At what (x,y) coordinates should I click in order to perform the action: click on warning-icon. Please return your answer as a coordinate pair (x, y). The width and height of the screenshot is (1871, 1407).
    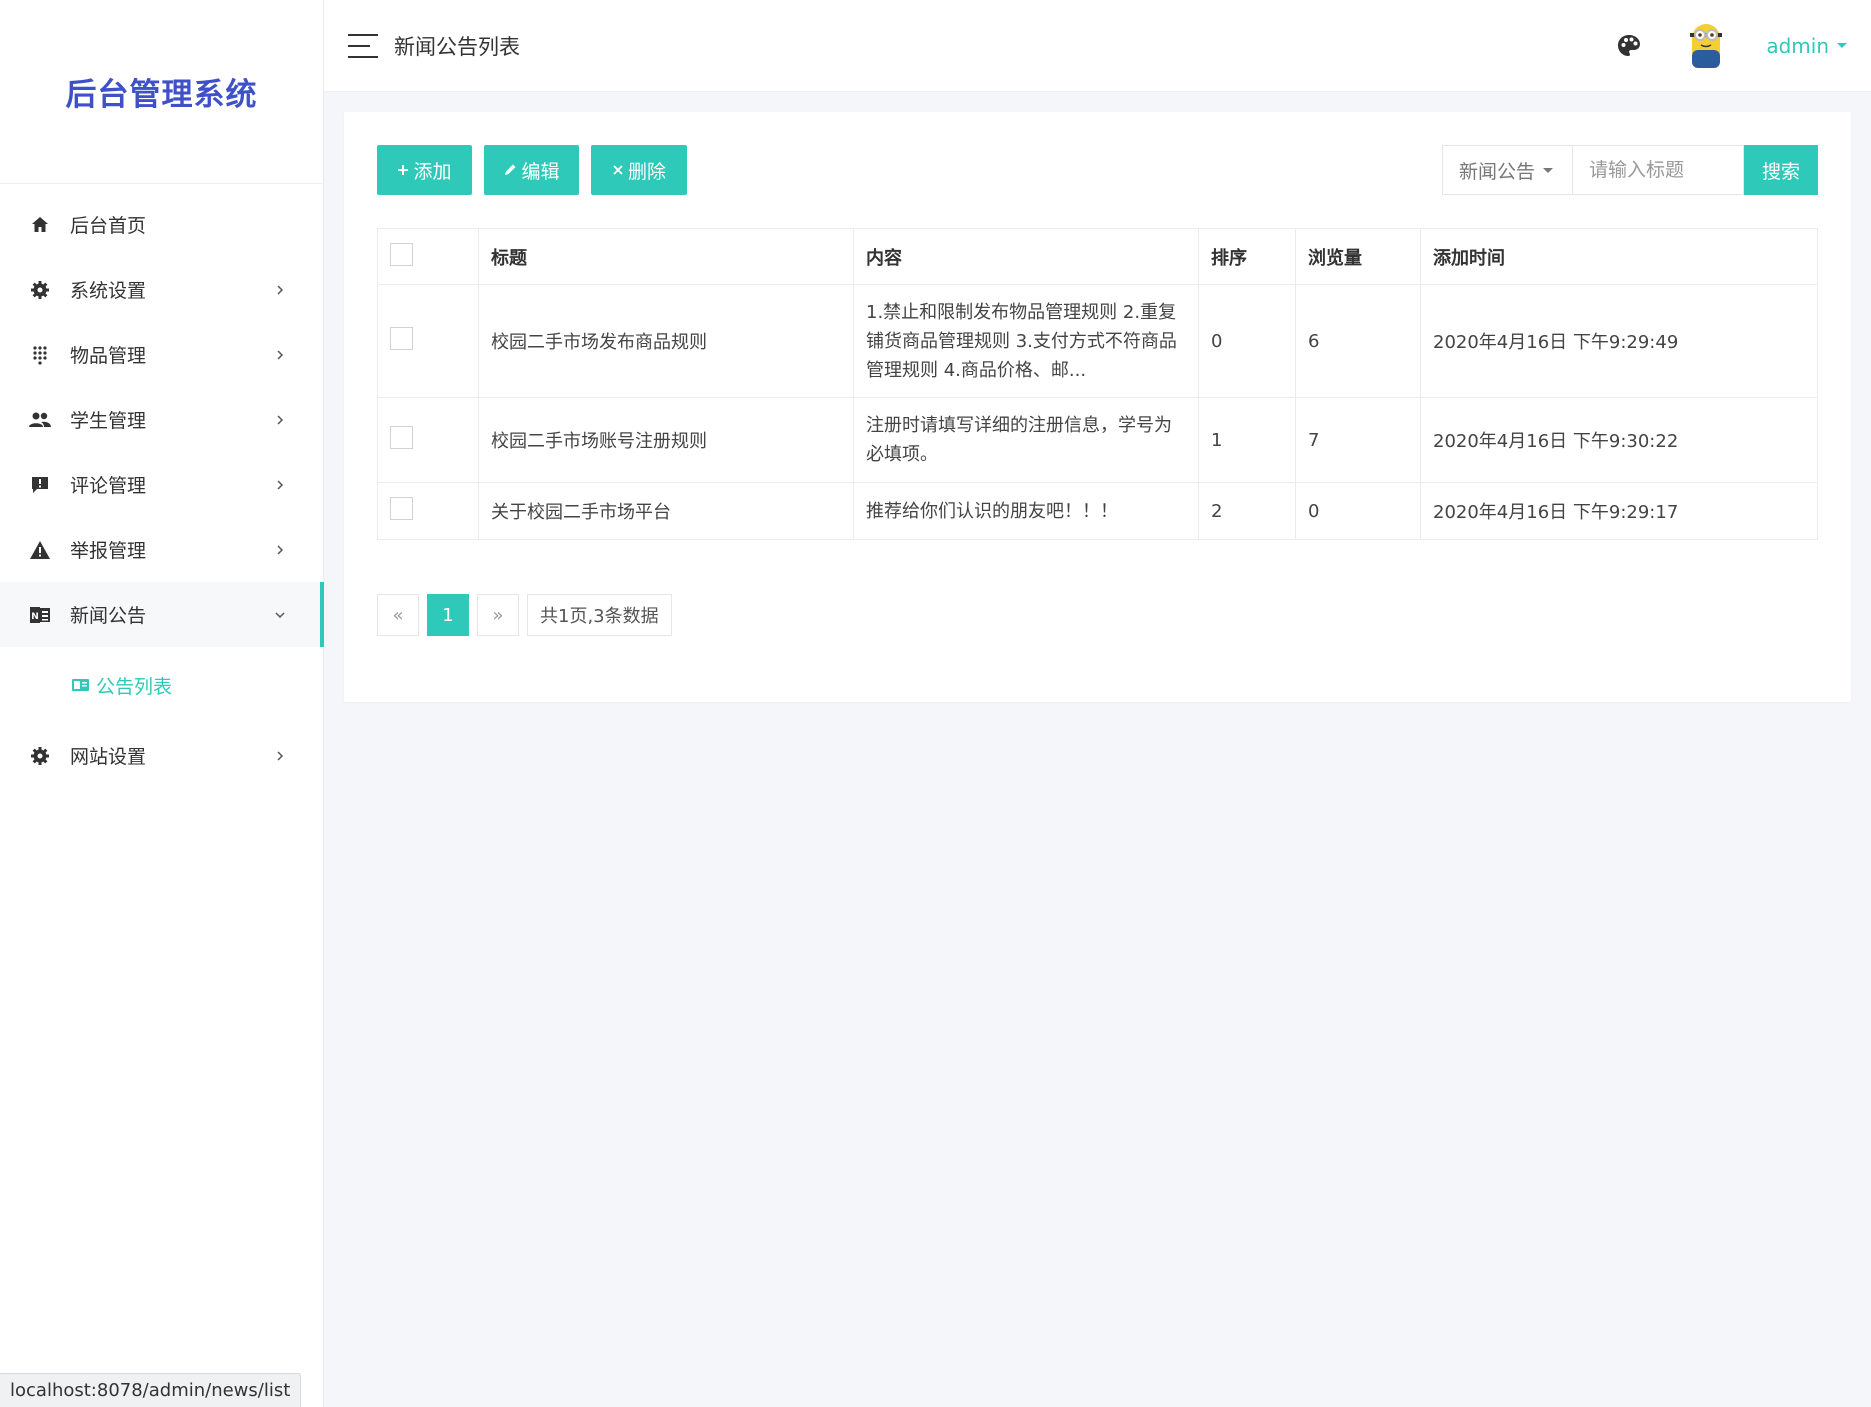
    Looking at the image, I should click on (40, 550).